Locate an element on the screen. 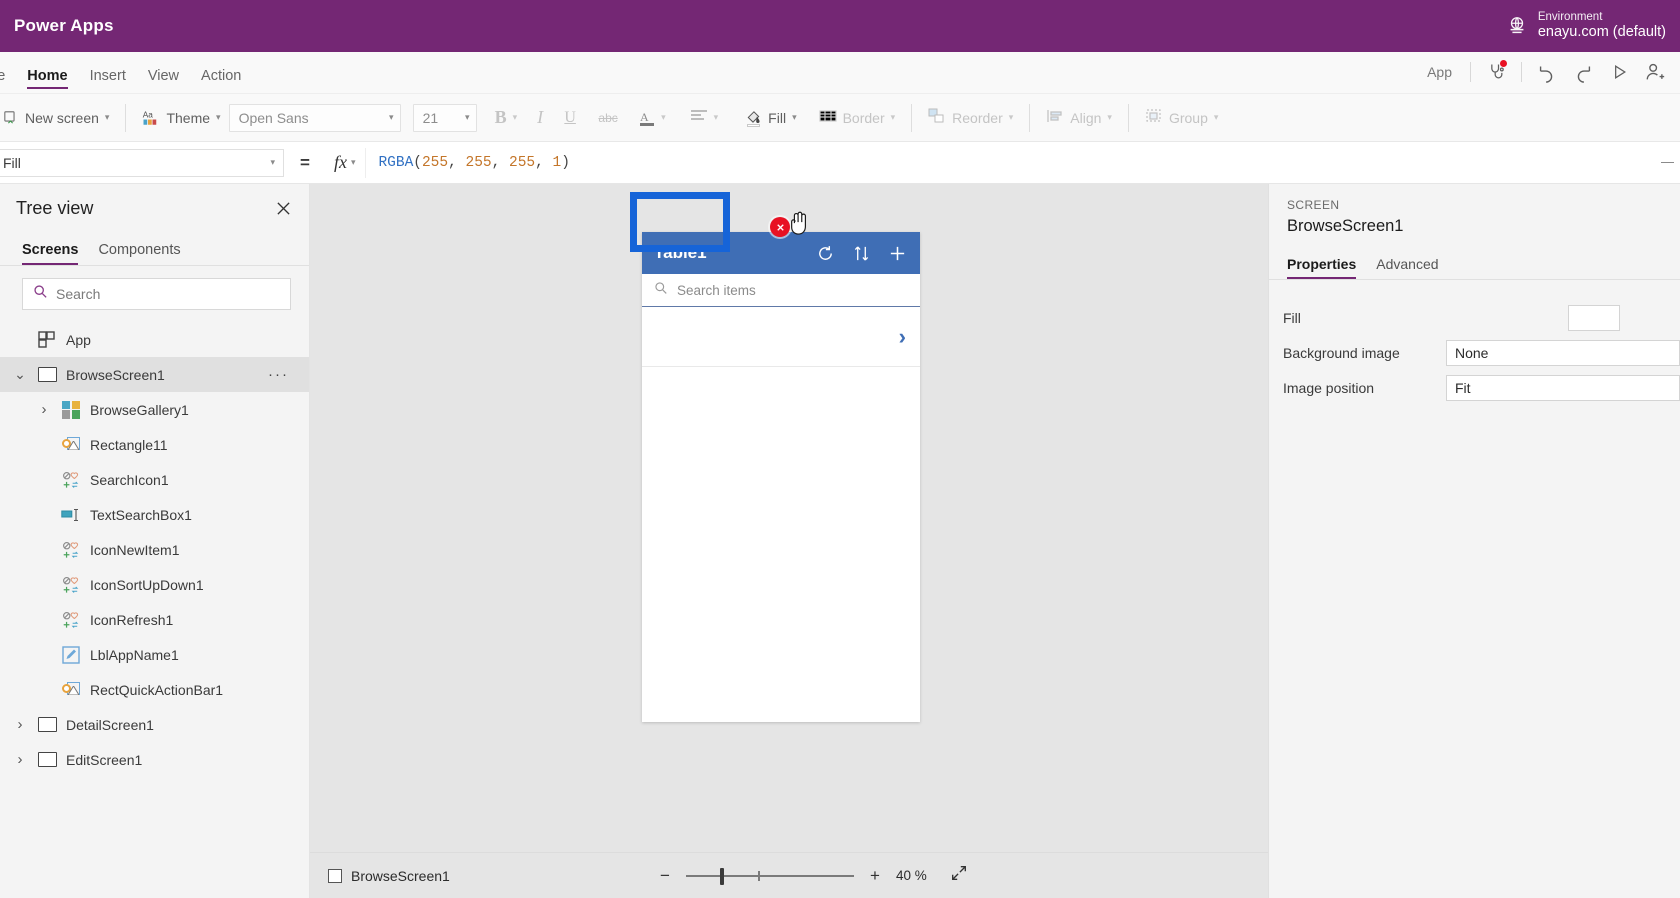 The height and width of the screenshot is (898, 1680). bold-button: B ▾ is located at coordinates (506, 118).